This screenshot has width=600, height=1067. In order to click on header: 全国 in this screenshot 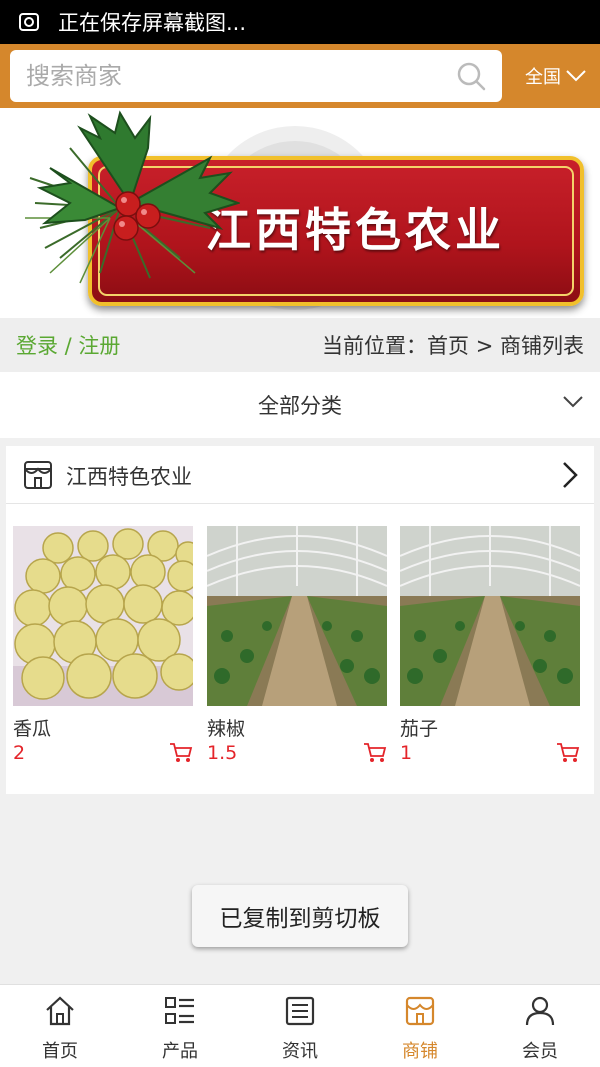, I will do `click(300, 76)`.